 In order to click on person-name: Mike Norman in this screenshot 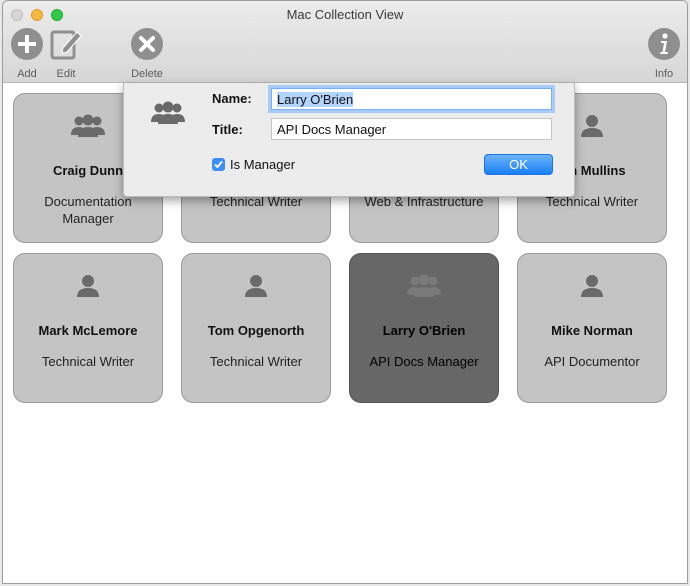, I will do `click(592, 330)`.